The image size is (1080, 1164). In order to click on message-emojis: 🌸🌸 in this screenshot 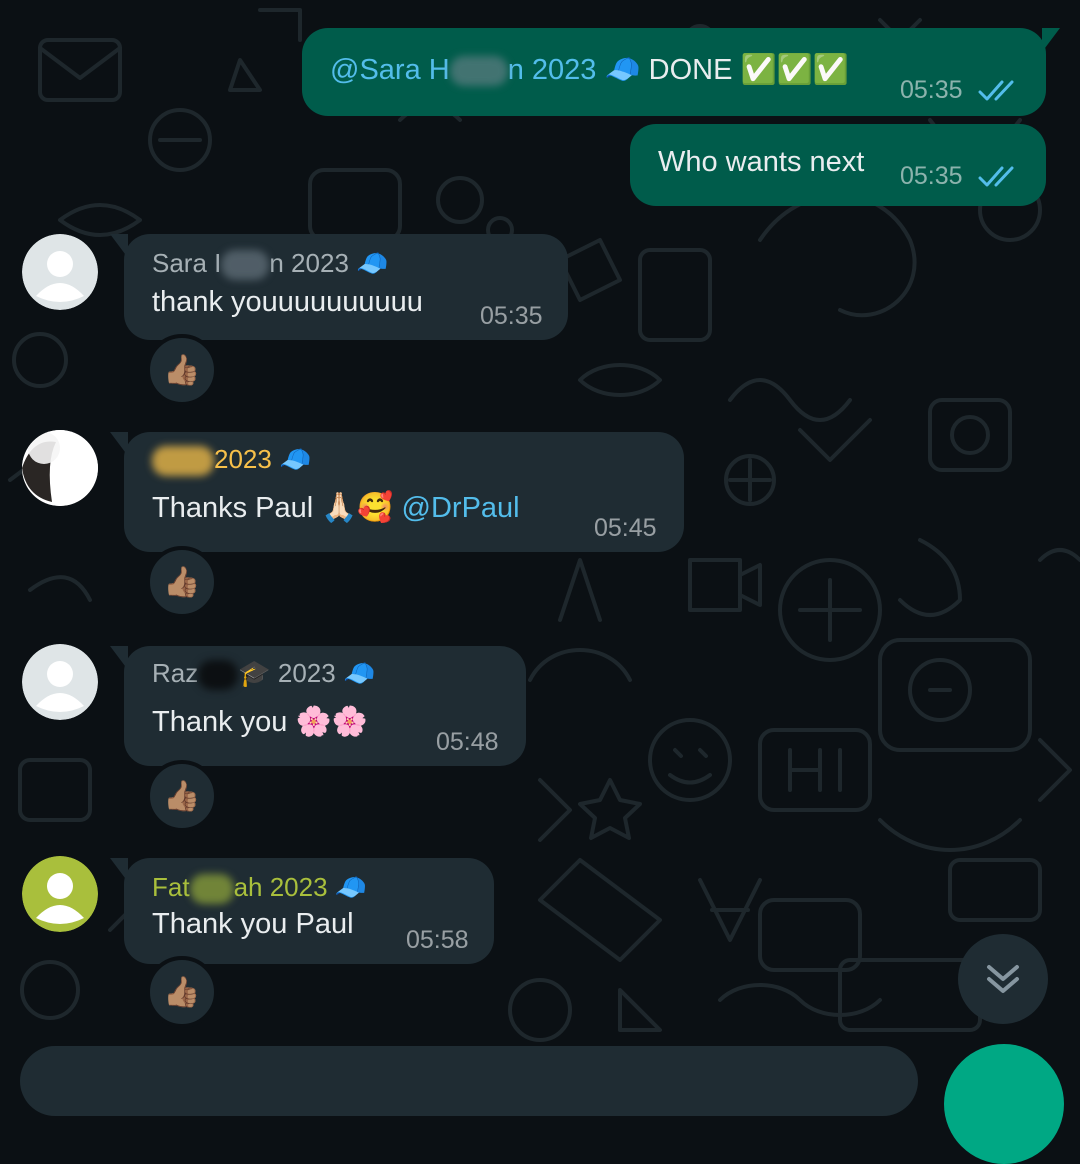, I will do `click(331, 721)`.